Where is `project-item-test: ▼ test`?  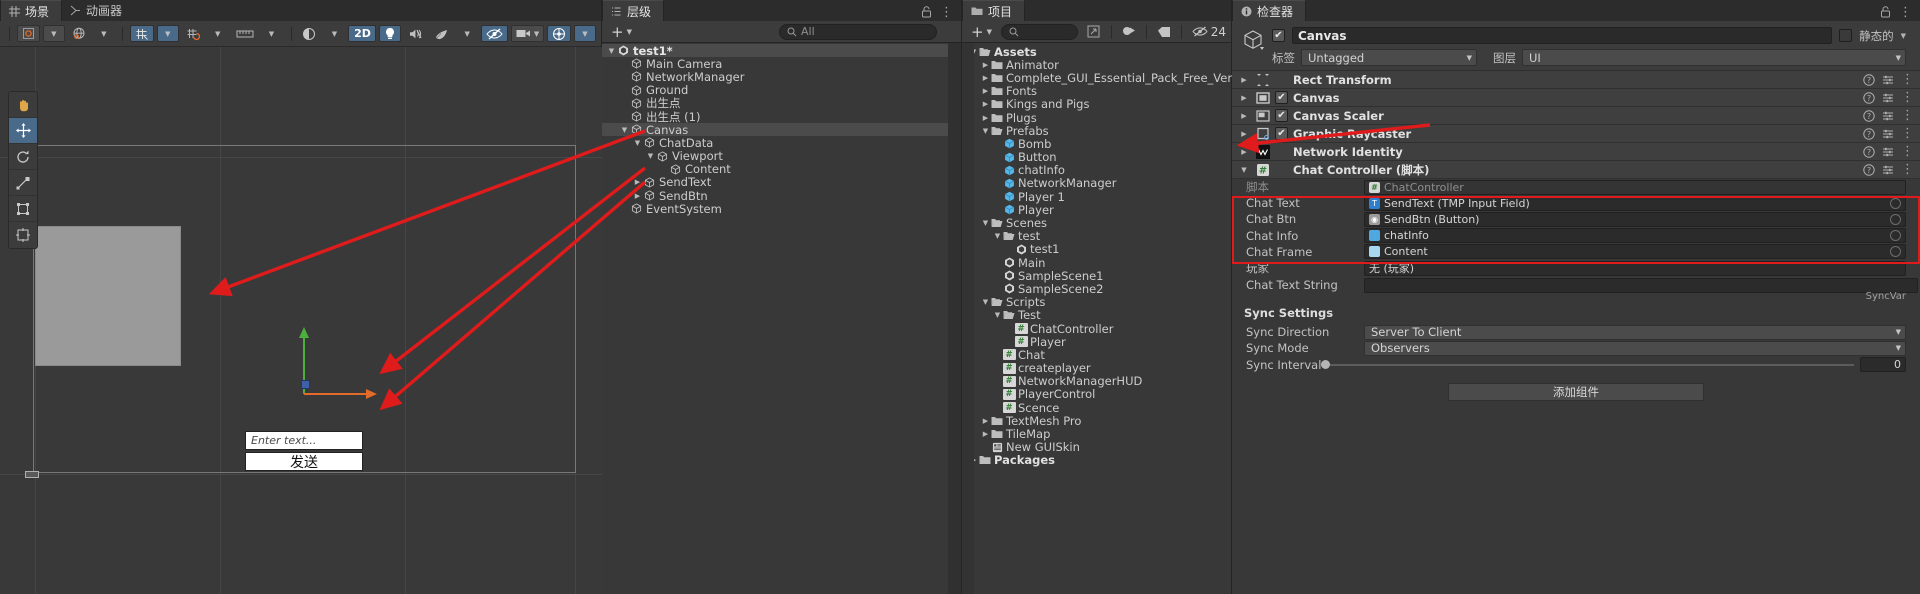 project-item-test: ▼ test is located at coordinates (1096, 236).